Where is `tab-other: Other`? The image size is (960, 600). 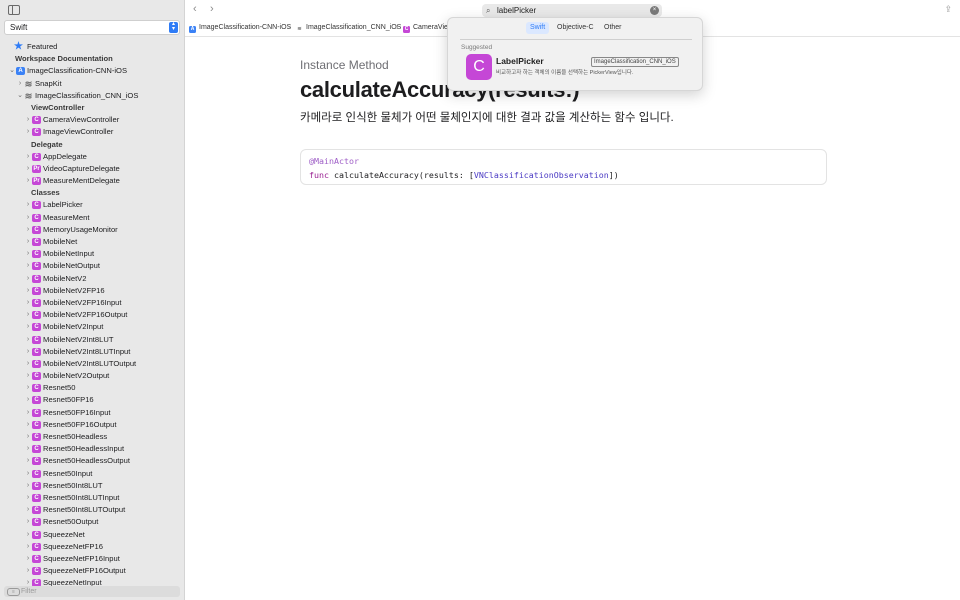
tab-other: Other is located at coordinates (613, 28).